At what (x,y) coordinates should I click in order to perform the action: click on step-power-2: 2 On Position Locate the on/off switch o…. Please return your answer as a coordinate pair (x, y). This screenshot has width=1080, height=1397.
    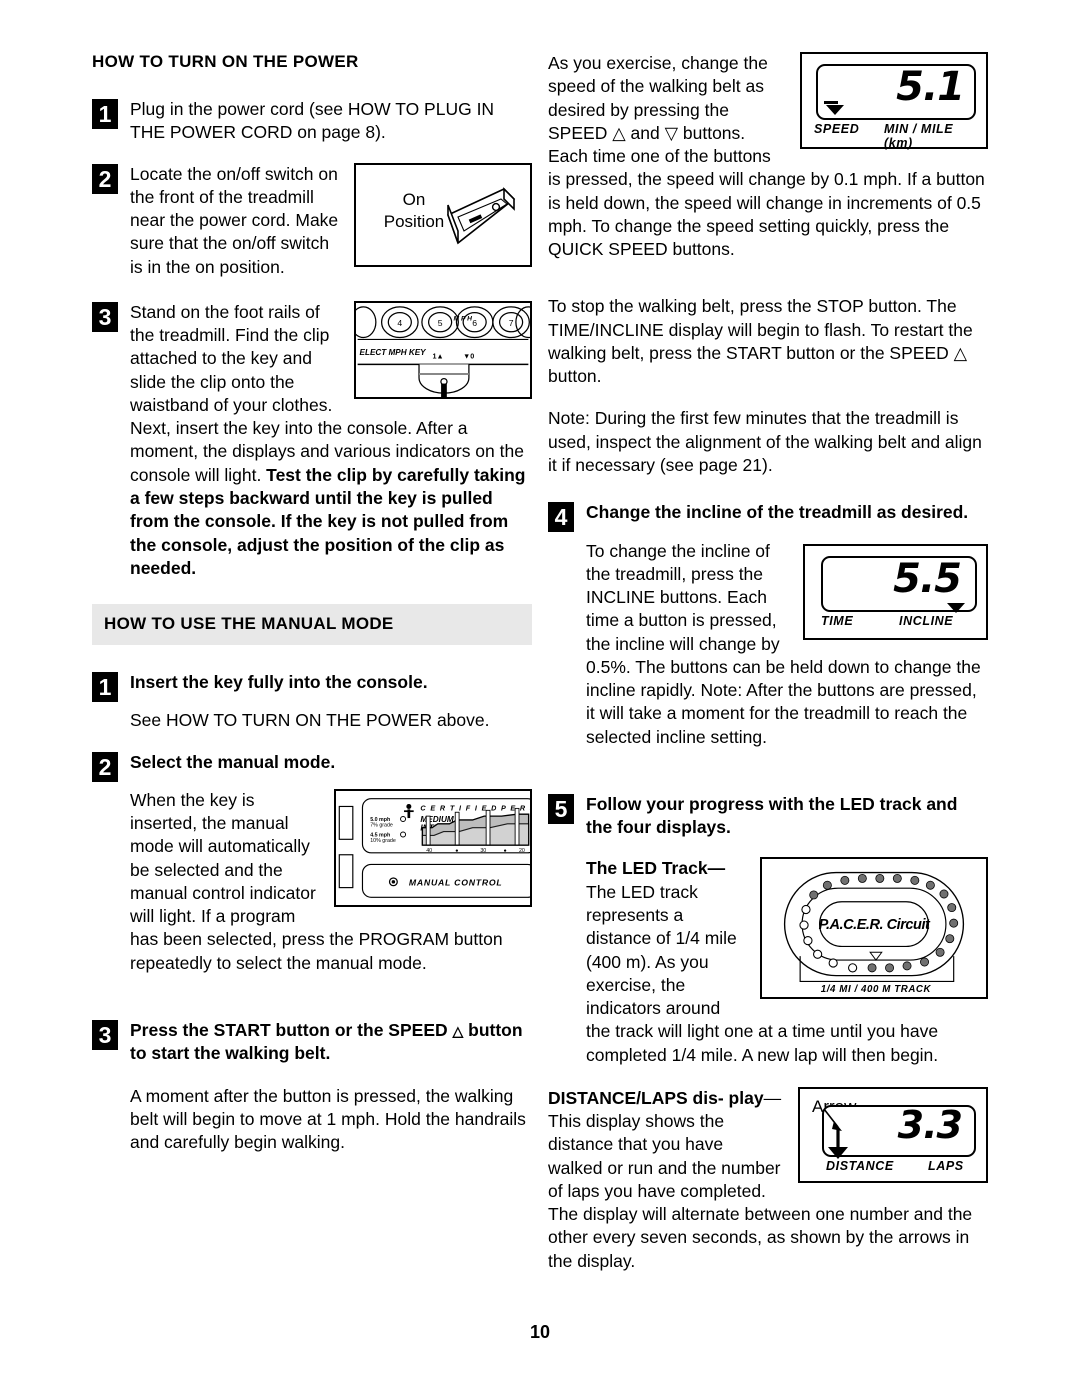
    Looking at the image, I should click on (312, 220).